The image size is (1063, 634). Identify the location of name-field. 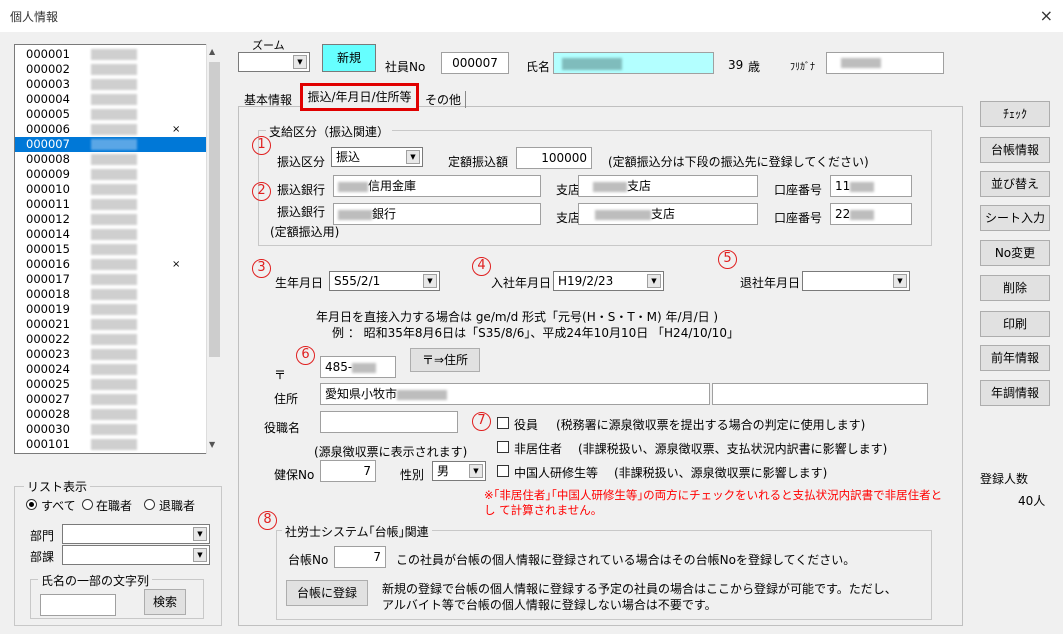
(633, 63).